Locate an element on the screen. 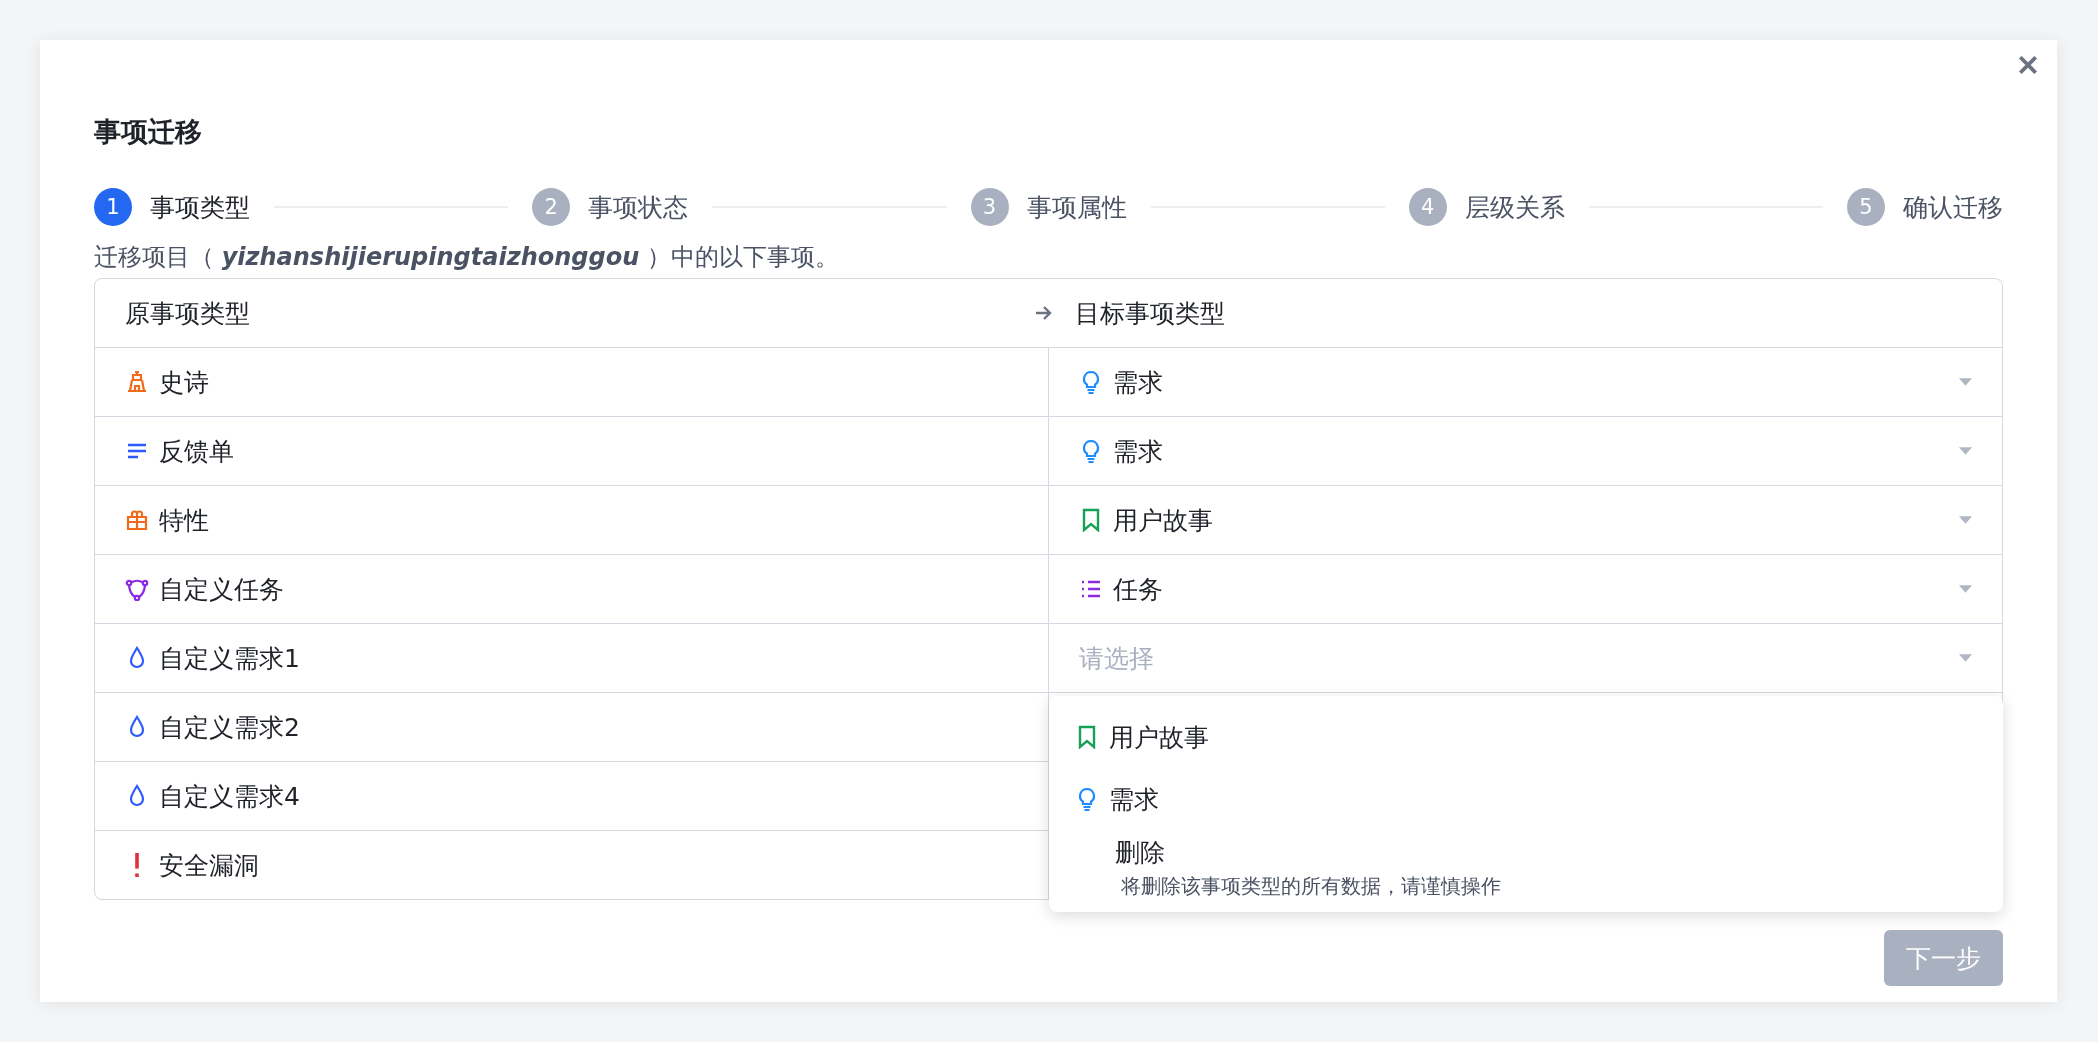 Image resolution: width=2098 pixels, height=1042 pixels. tower-icon is located at coordinates (137, 382).